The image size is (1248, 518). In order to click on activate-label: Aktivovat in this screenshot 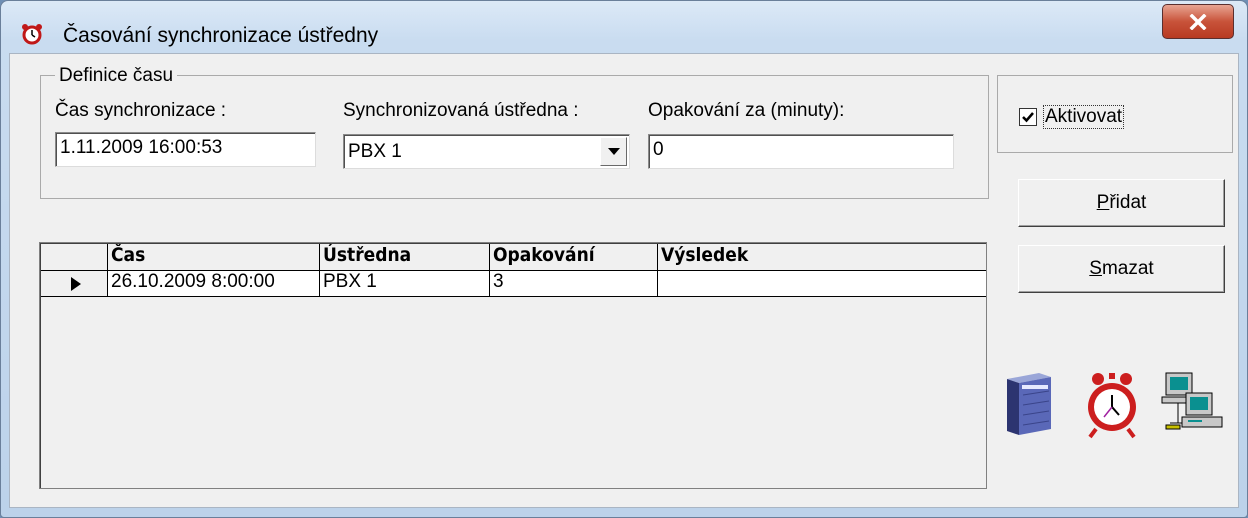, I will do `click(1083, 117)`.